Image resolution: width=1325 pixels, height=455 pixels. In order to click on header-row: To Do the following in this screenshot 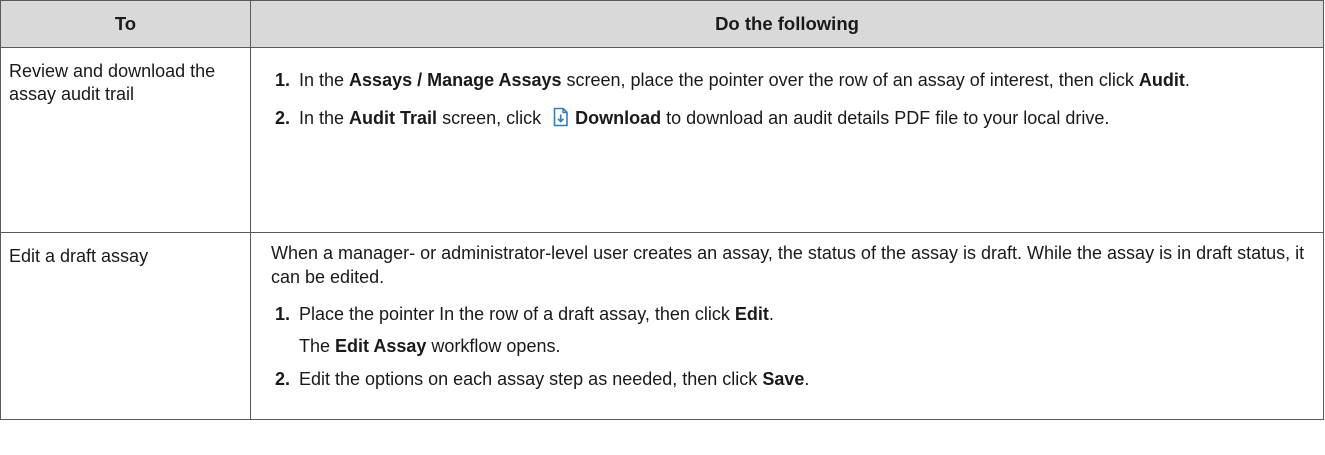, I will do `click(662, 24)`.